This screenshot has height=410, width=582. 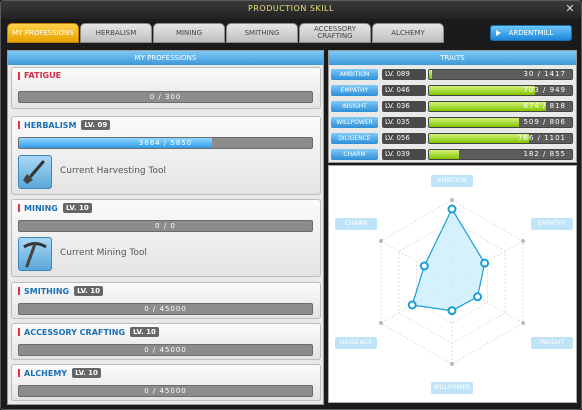 What do you see at coordinates (356, 343) in the screenshot?
I see `radar-label-diligence: DILIGENCE` at bounding box center [356, 343].